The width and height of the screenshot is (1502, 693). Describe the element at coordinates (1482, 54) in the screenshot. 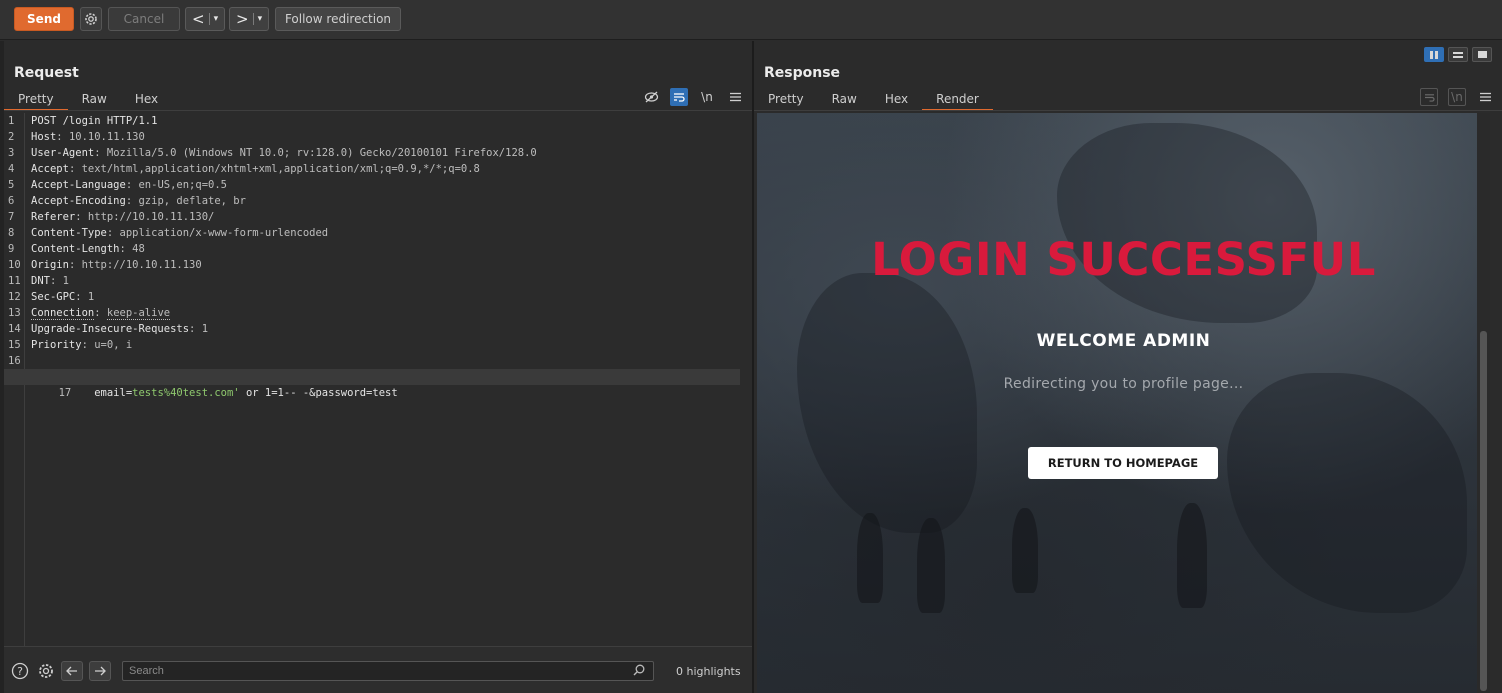

I see `layout-single-icon` at that location.